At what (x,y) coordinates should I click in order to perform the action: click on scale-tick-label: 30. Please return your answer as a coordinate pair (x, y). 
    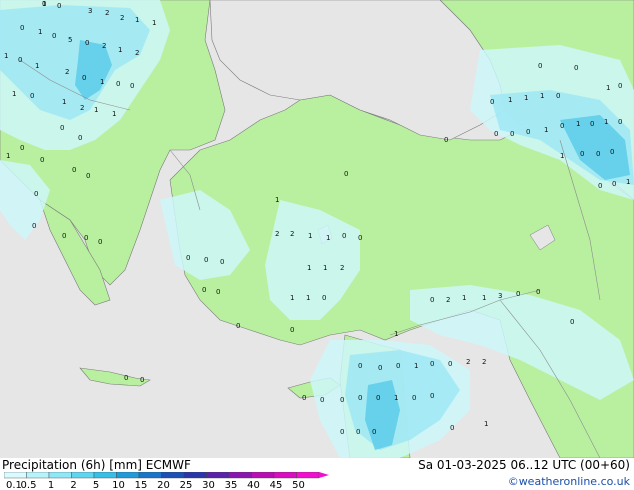
    Looking at the image, I should click on (208, 485).